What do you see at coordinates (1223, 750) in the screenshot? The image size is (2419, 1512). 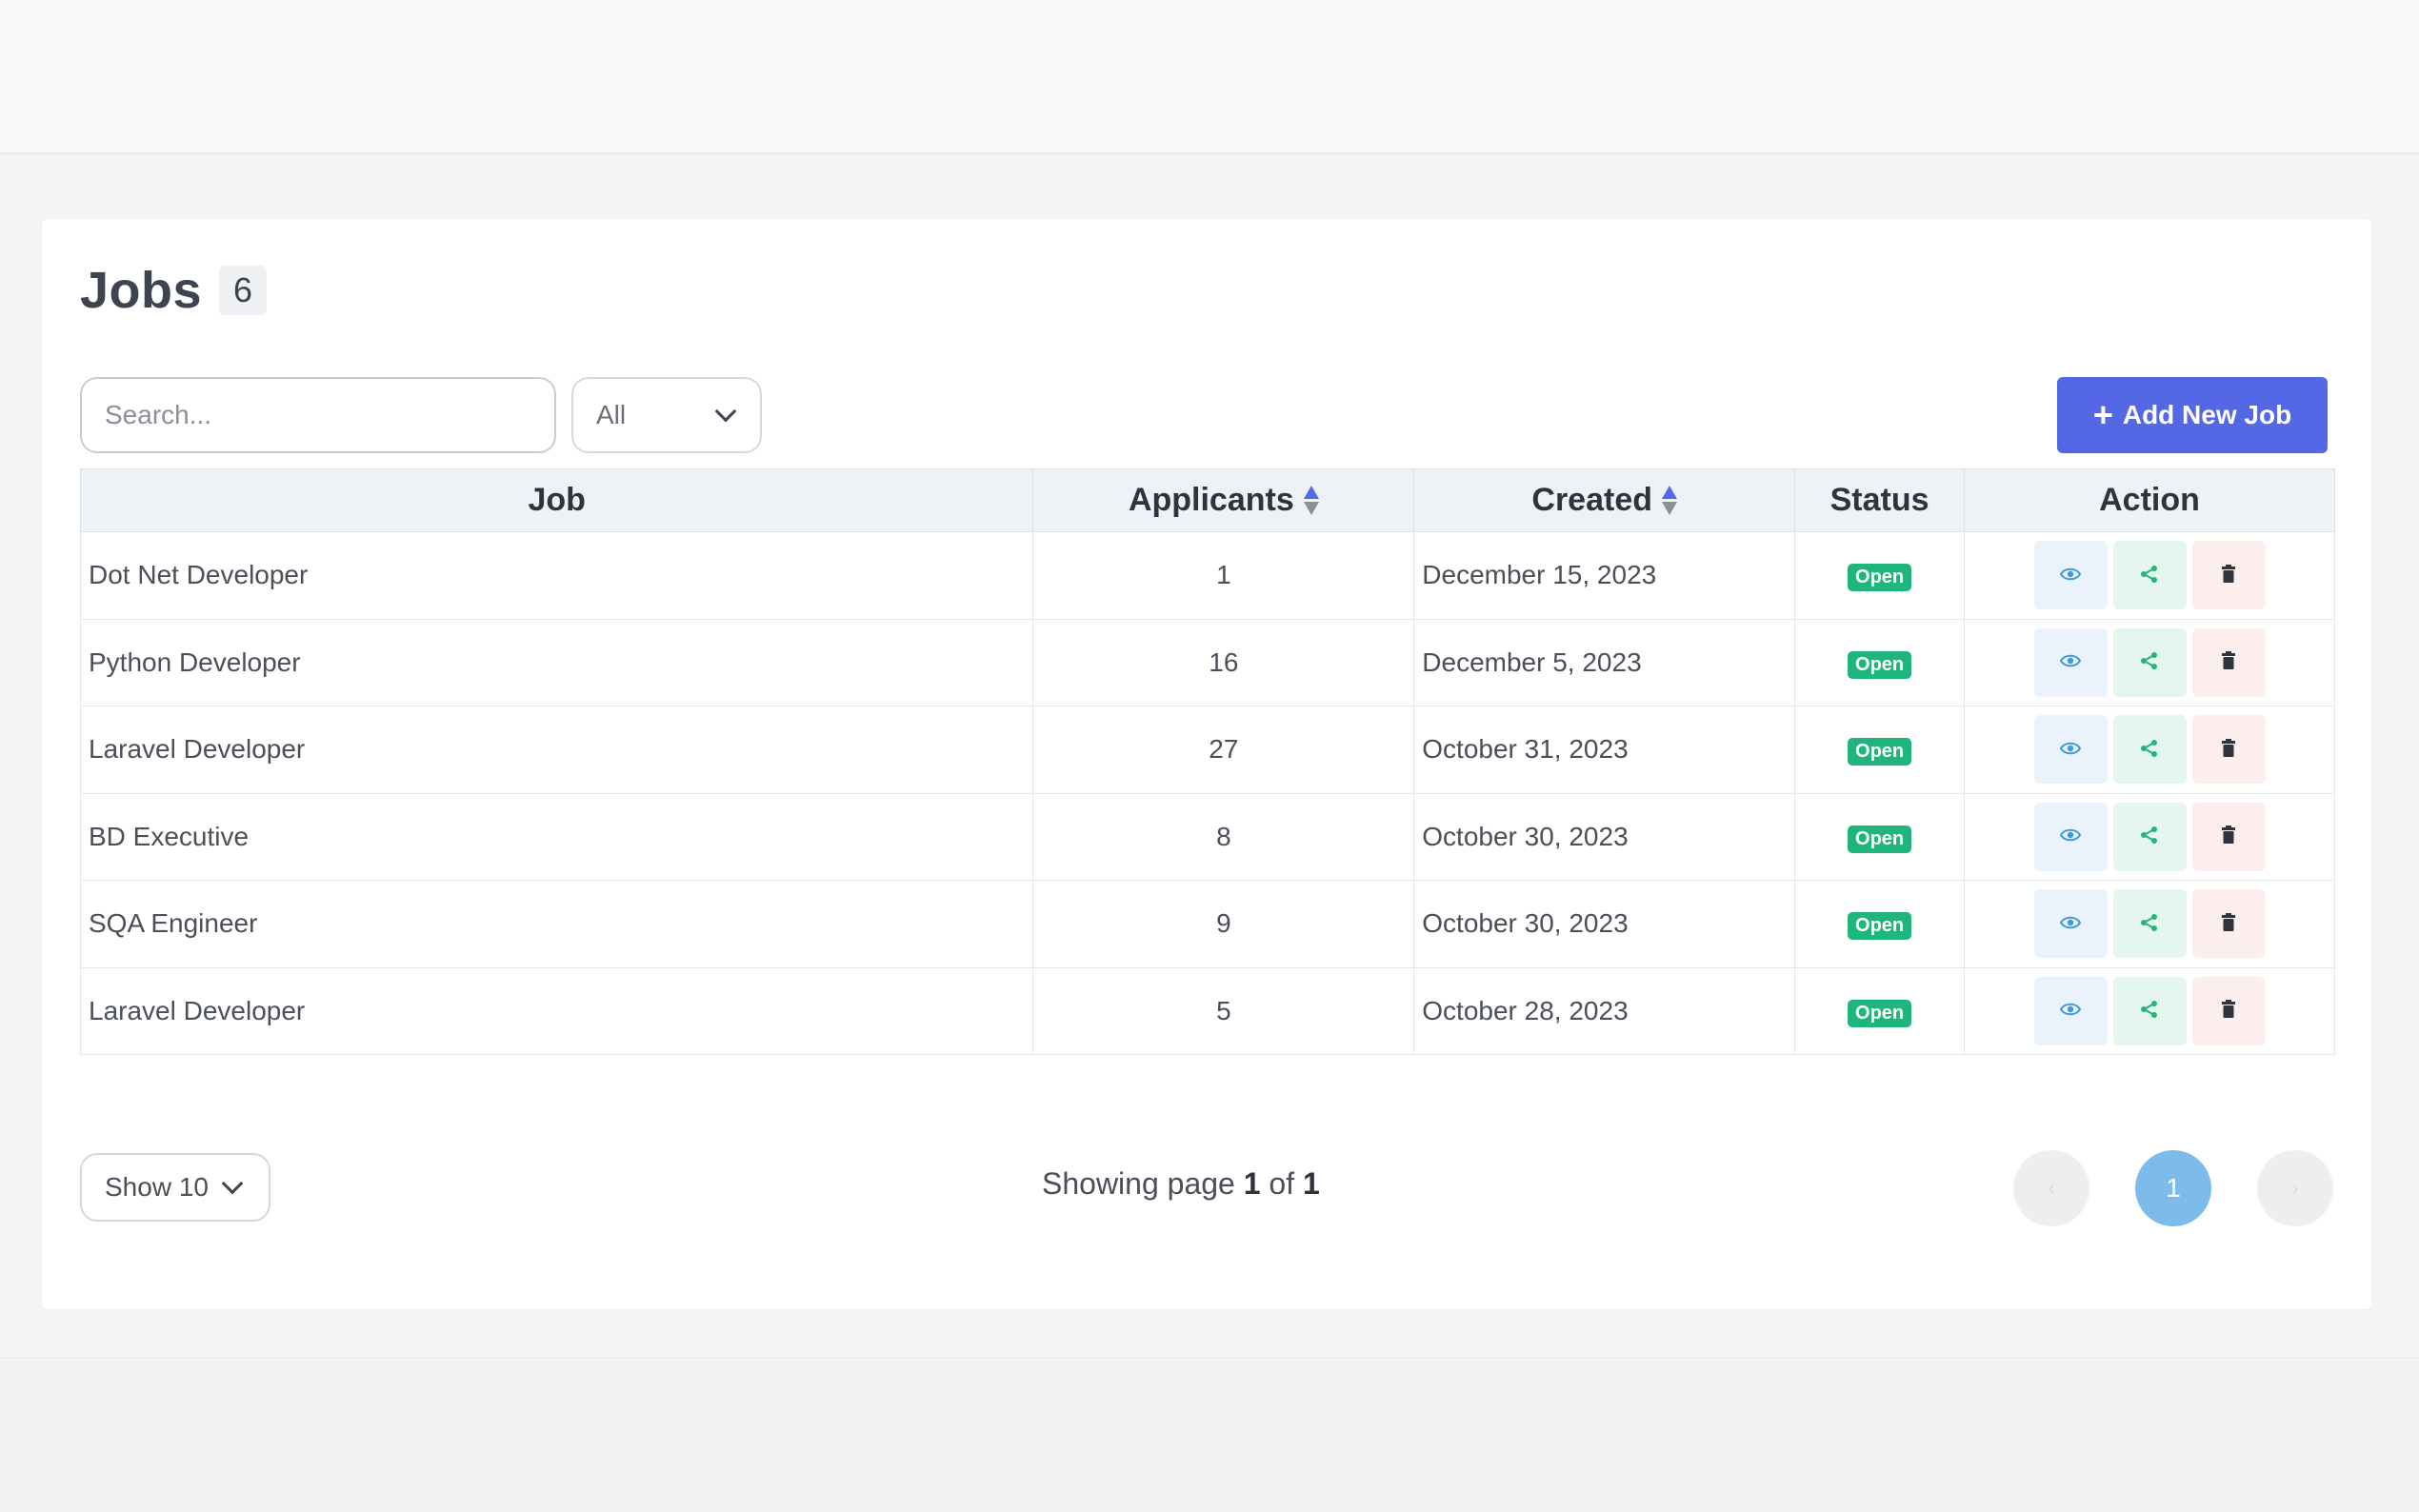 I see `applicants-cell: 27` at bounding box center [1223, 750].